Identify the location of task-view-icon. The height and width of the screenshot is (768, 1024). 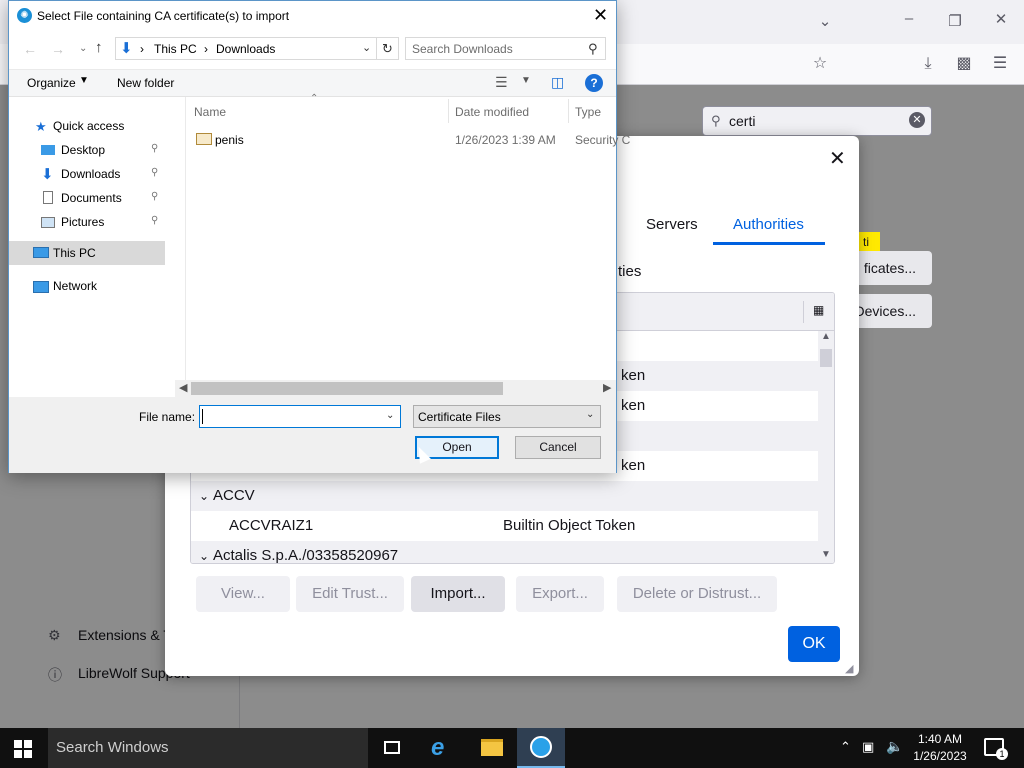
(392, 747).